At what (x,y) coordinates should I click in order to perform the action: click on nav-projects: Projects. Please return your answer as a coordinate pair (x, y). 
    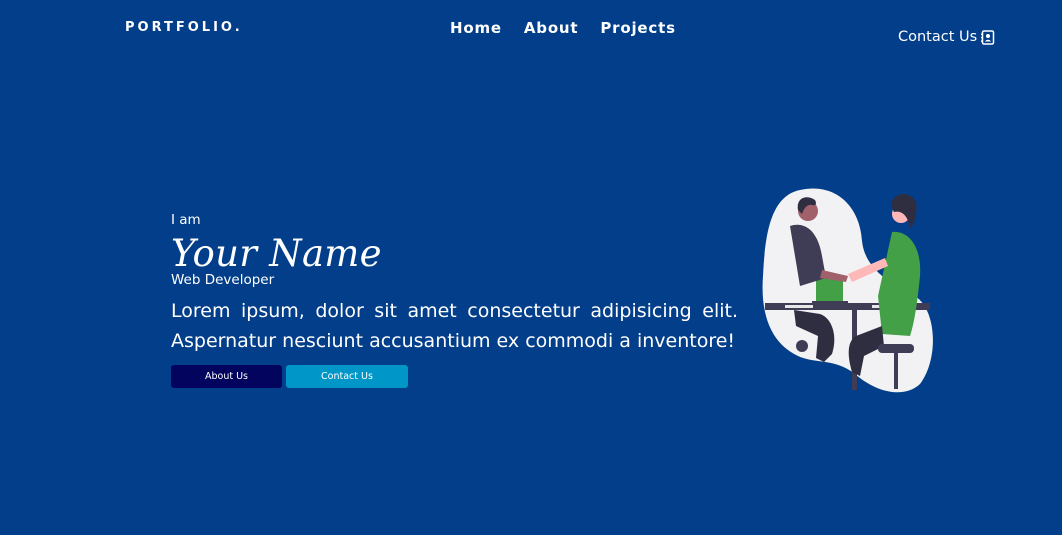
    Looking at the image, I should click on (637, 28).